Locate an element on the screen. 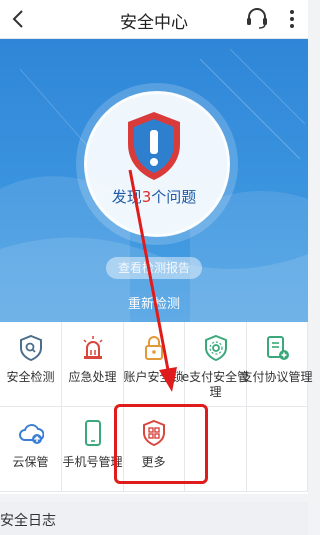 The image size is (320, 535). more-dots-icon is located at coordinates (292, 19).